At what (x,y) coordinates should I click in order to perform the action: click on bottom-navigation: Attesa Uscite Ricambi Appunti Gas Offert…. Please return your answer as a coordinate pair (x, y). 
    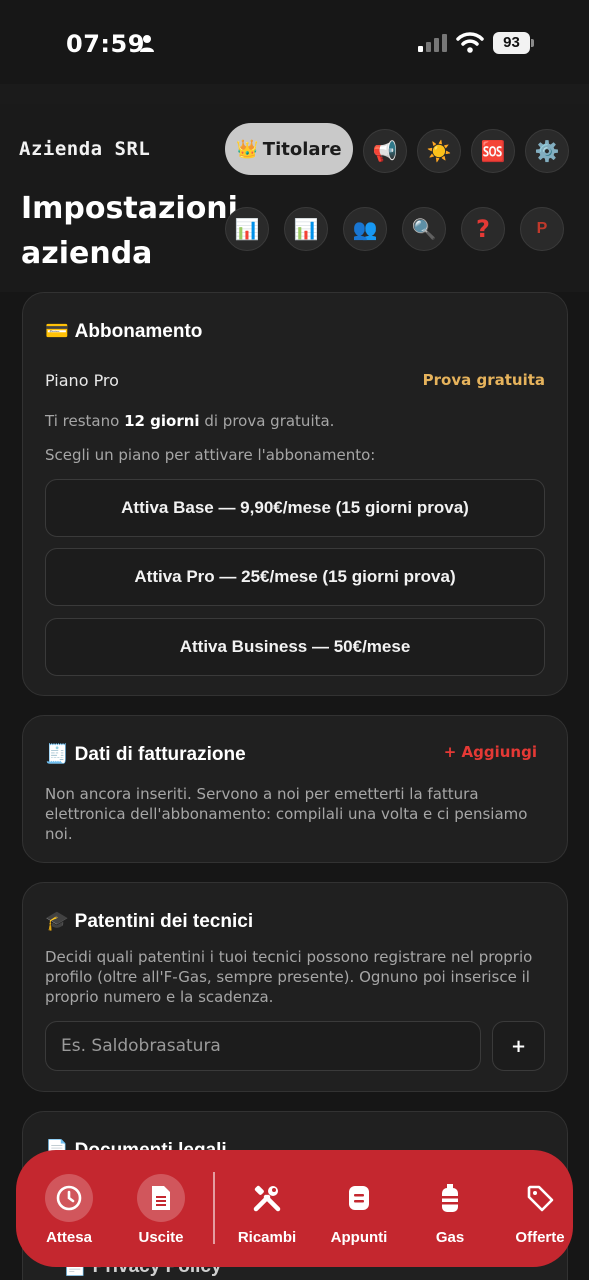
    Looking at the image, I should click on (294, 1208).